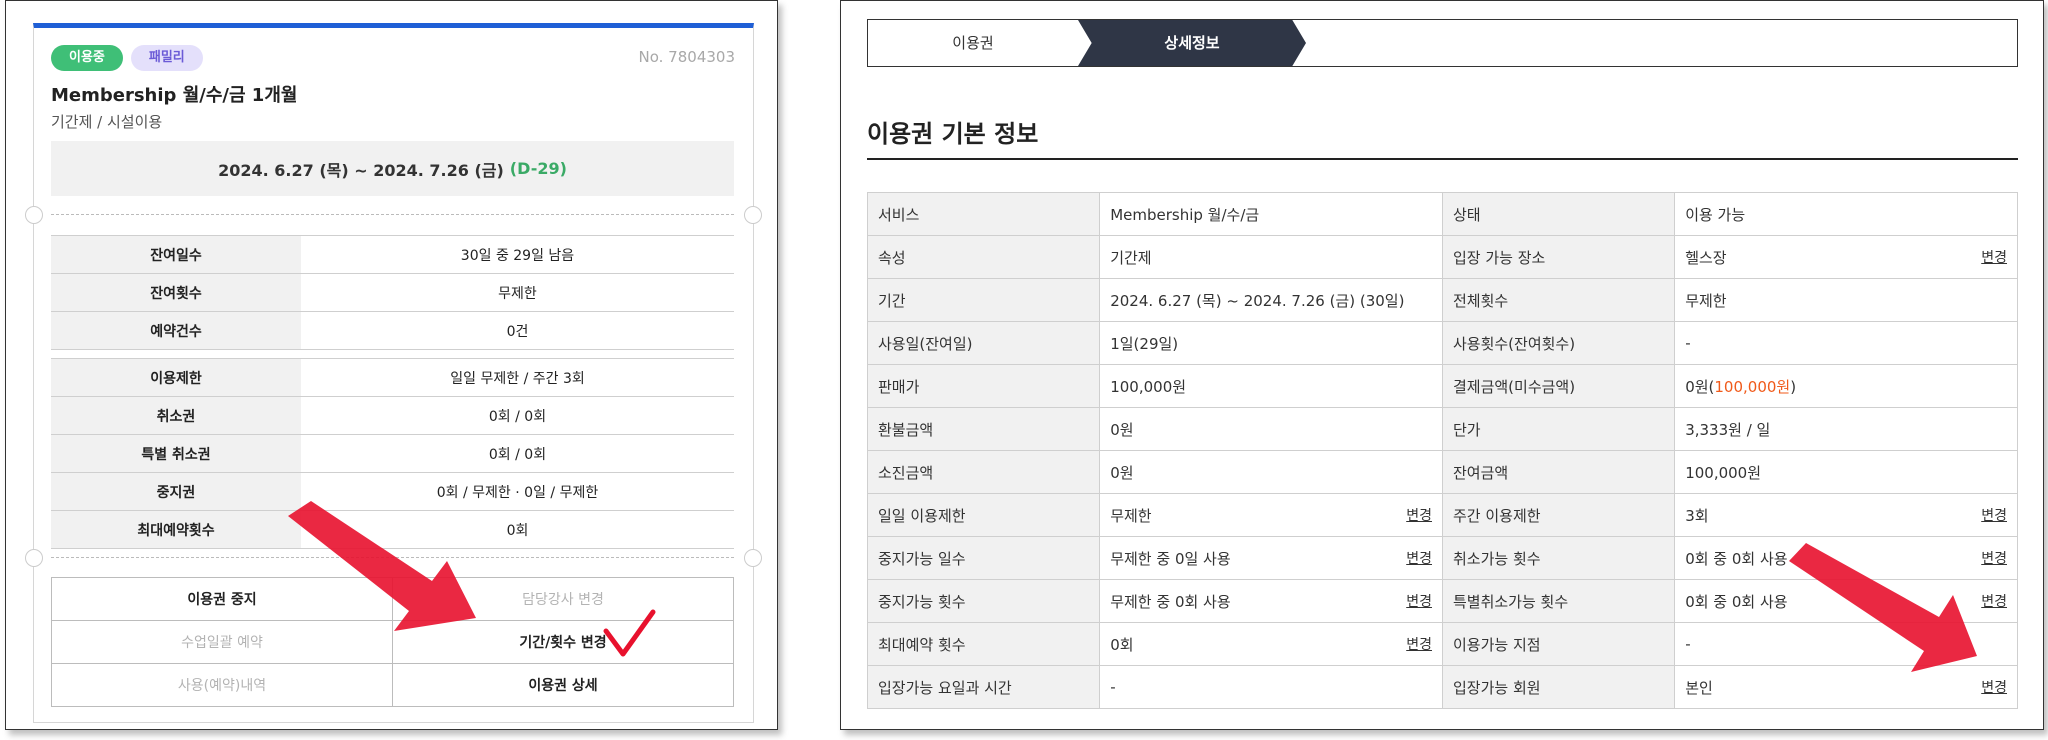 This screenshot has height=740, width=2048. What do you see at coordinates (1558, 343) in the screenshot?
I see `row-label: 사용횟수(잔여횟수)` at bounding box center [1558, 343].